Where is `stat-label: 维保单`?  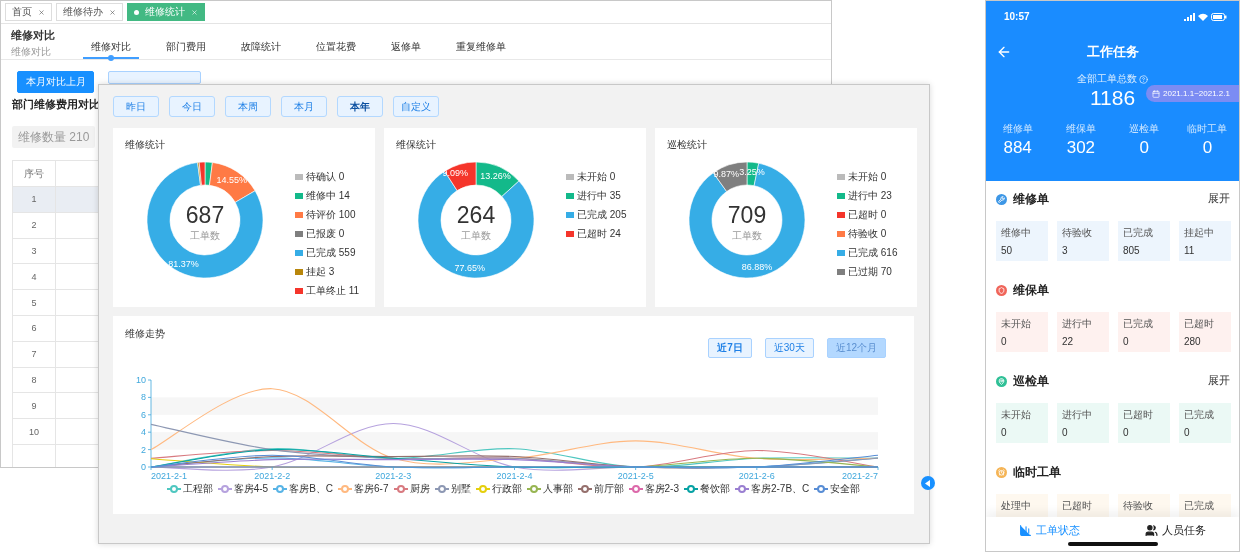 stat-label: 维保单 is located at coordinates (1080, 129).